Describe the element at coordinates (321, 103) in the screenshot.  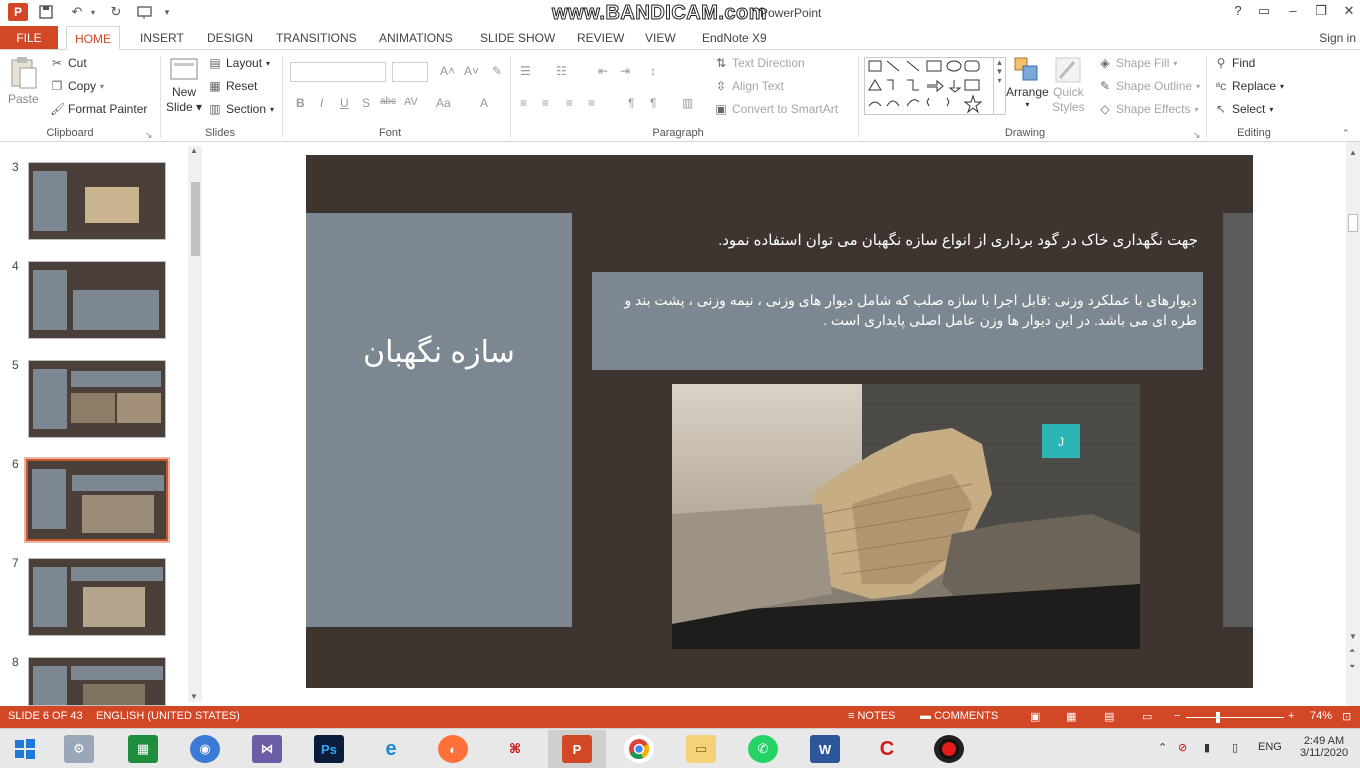
I see `italic-button: I` at that location.